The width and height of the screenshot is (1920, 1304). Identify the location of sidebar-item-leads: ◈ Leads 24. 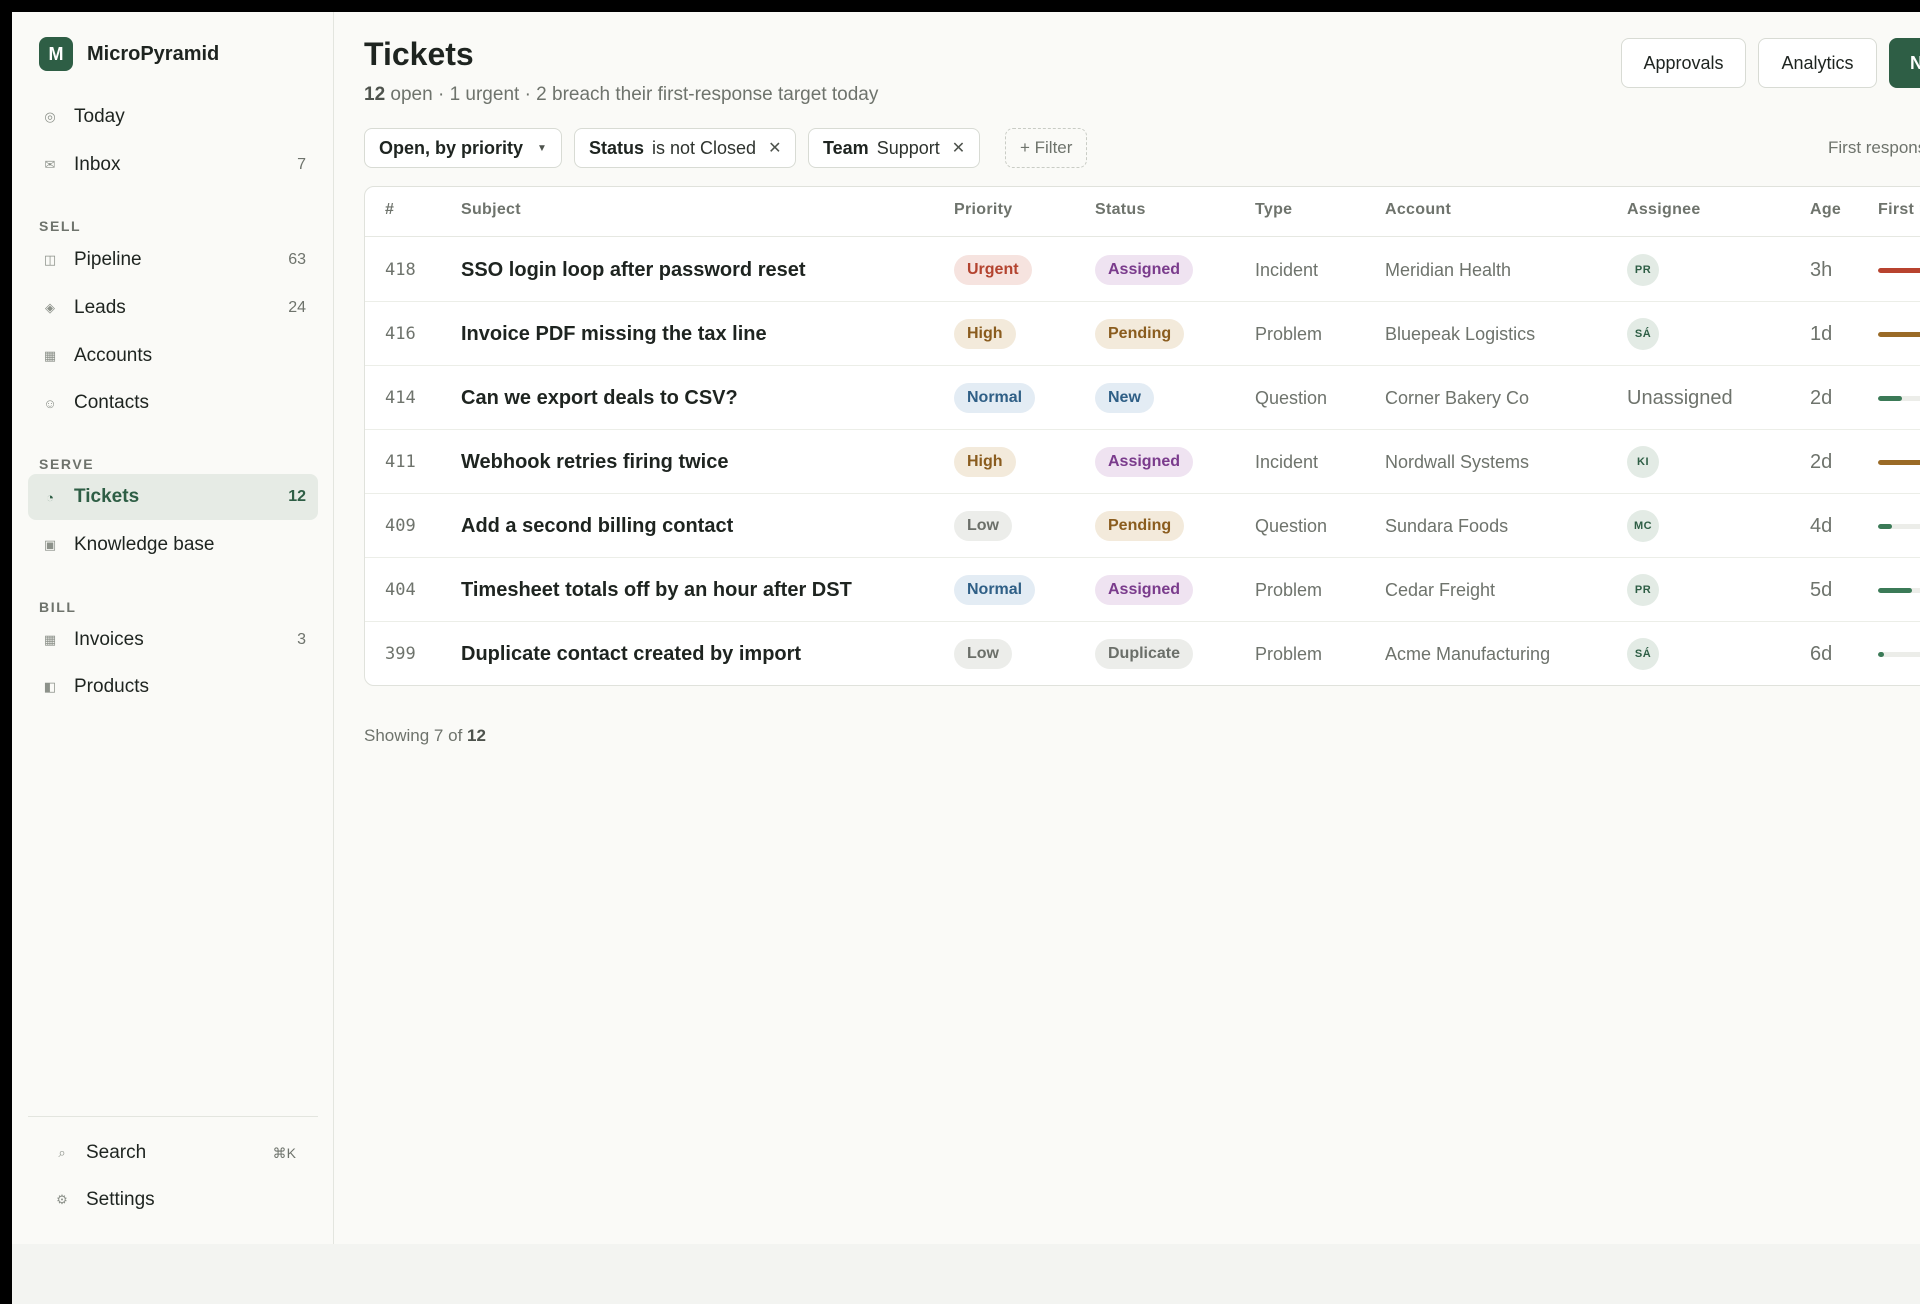
(173, 308).